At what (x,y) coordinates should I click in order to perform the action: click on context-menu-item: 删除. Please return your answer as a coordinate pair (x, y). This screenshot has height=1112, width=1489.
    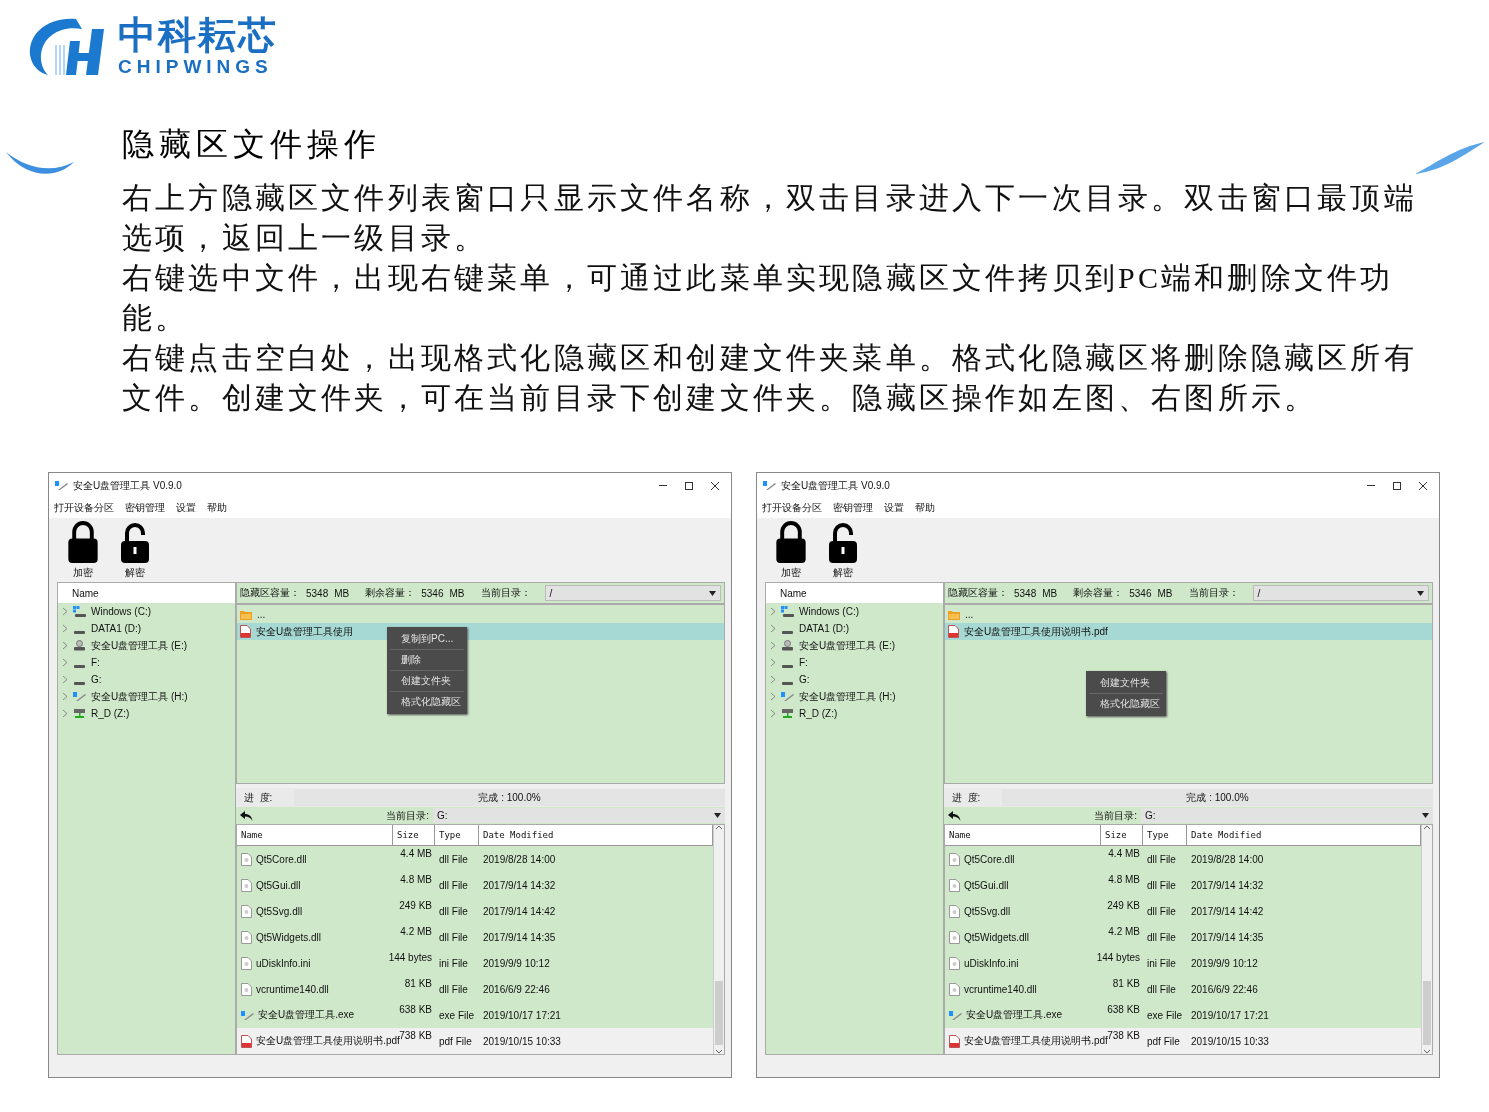
    Looking at the image, I should click on (427, 660).